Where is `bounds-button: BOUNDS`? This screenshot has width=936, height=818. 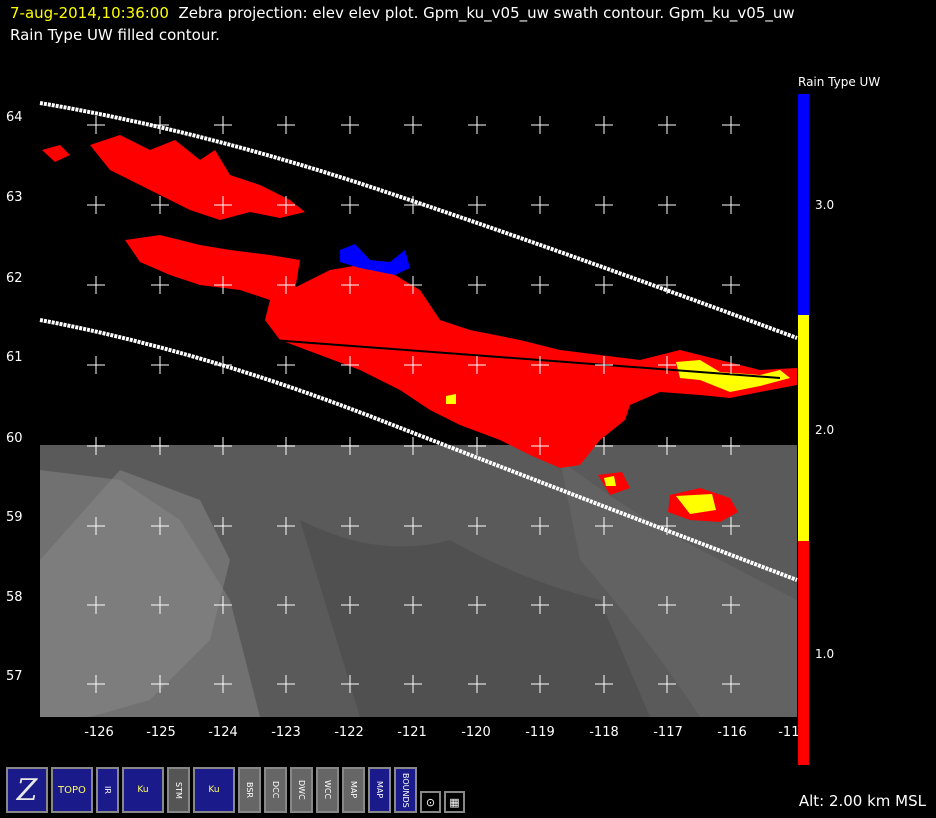 bounds-button: BOUNDS is located at coordinates (405, 790).